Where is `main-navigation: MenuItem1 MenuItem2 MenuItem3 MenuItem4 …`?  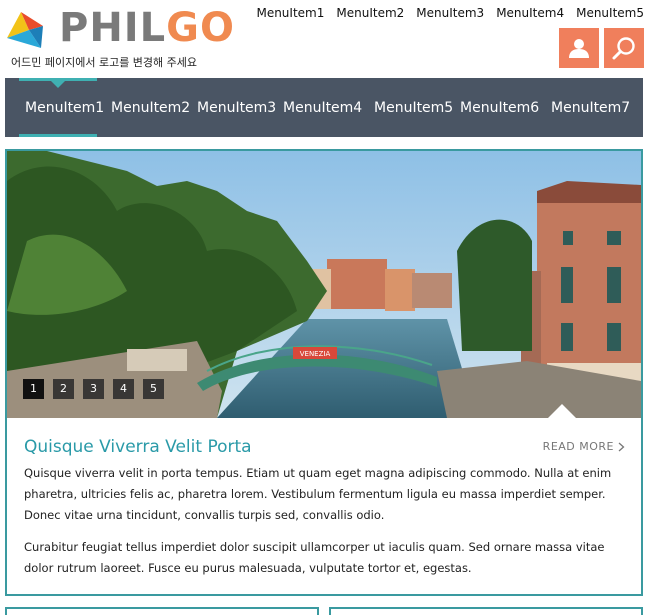
main-navigation: MenuItem1 MenuItem2 MenuItem3 MenuItem4 … is located at coordinates (324, 107).